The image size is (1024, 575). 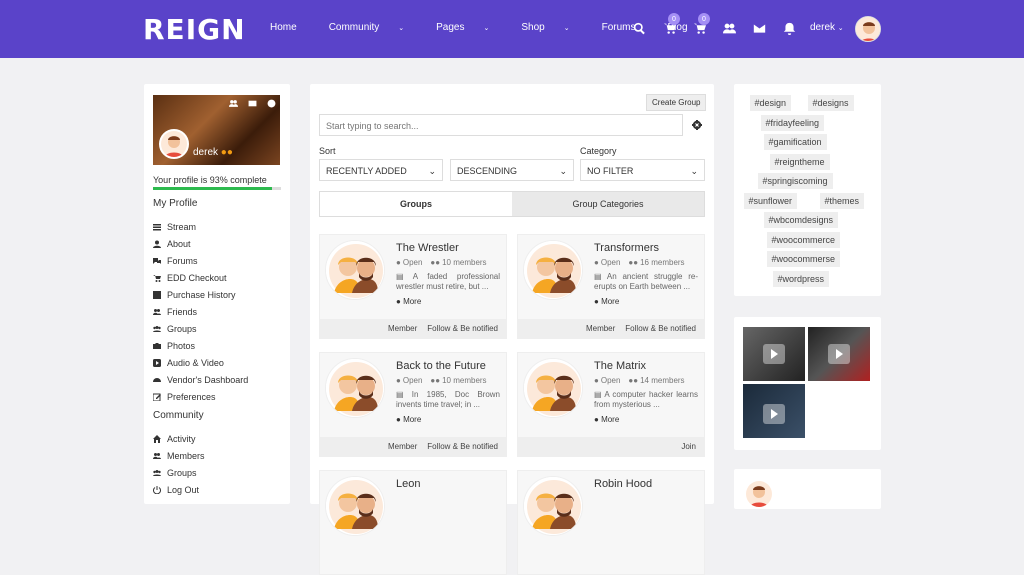 What do you see at coordinates (179, 243) in the screenshot?
I see `menu-label: About` at bounding box center [179, 243].